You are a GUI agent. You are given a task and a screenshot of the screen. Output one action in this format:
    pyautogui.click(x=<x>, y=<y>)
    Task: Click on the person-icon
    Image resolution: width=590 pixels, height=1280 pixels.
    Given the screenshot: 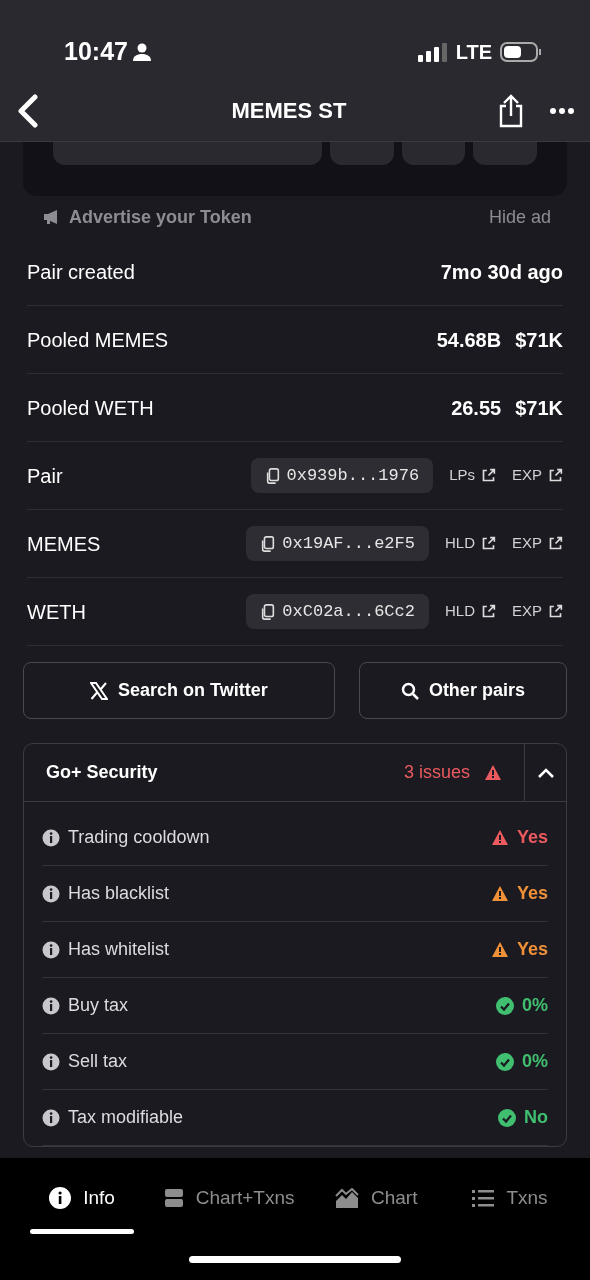 What is the action you would take?
    pyautogui.click(x=141, y=52)
    